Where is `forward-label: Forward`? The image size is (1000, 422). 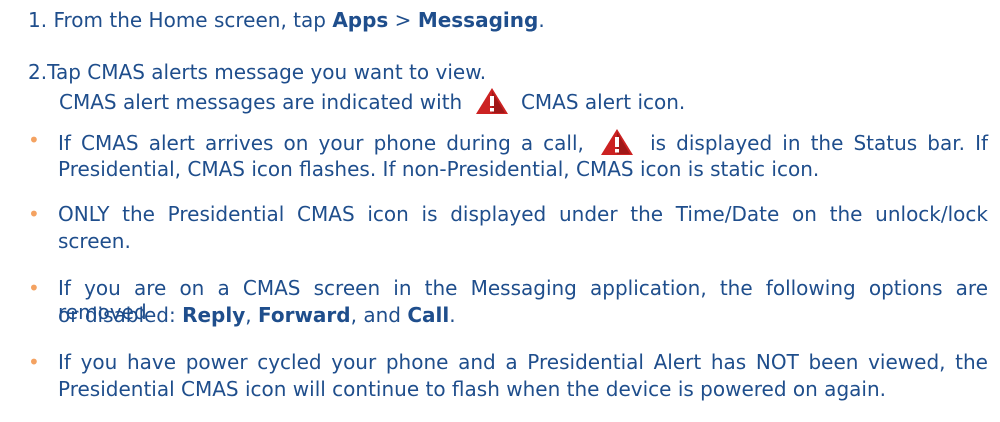 forward-label: Forward is located at coordinates (304, 315).